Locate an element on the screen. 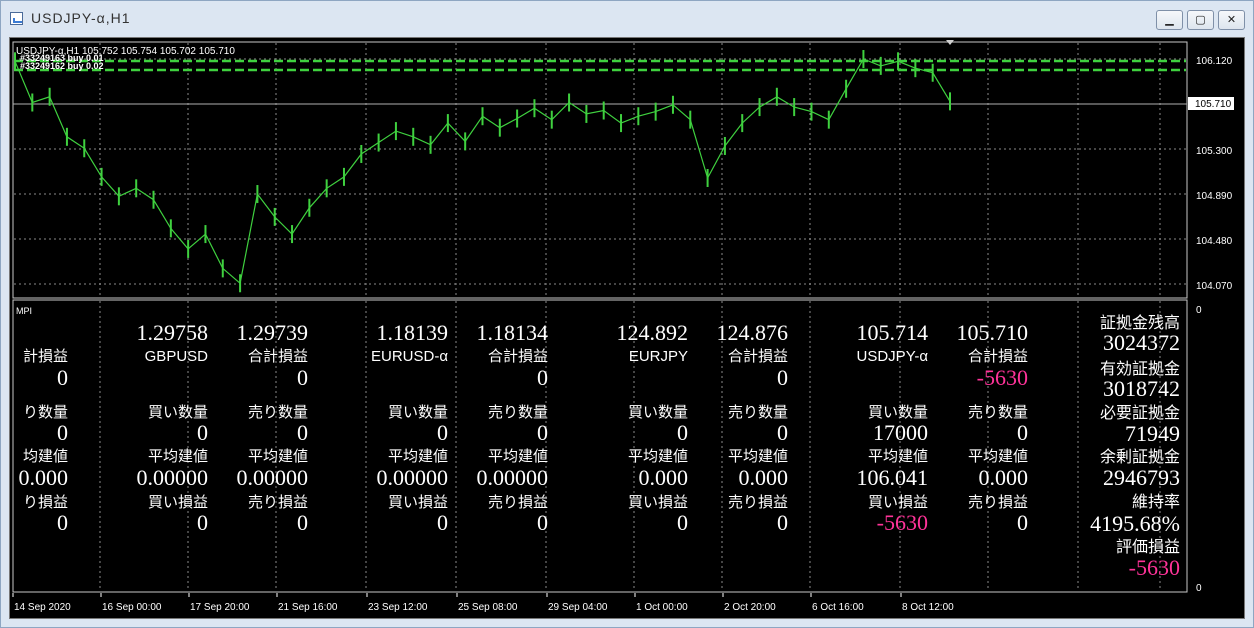  panel-symbol: EURUSD-α is located at coordinates (409, 356).